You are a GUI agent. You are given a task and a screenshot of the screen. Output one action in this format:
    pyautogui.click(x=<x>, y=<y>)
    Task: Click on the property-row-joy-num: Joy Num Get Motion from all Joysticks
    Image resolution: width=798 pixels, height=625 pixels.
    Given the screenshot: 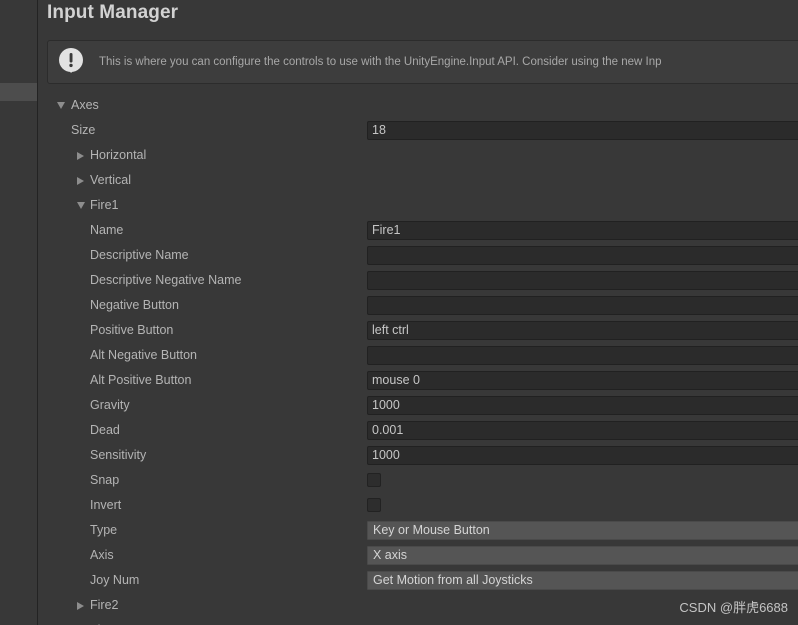 What is the action you would take?
    pyautogui.click(x=418, y=580)
    